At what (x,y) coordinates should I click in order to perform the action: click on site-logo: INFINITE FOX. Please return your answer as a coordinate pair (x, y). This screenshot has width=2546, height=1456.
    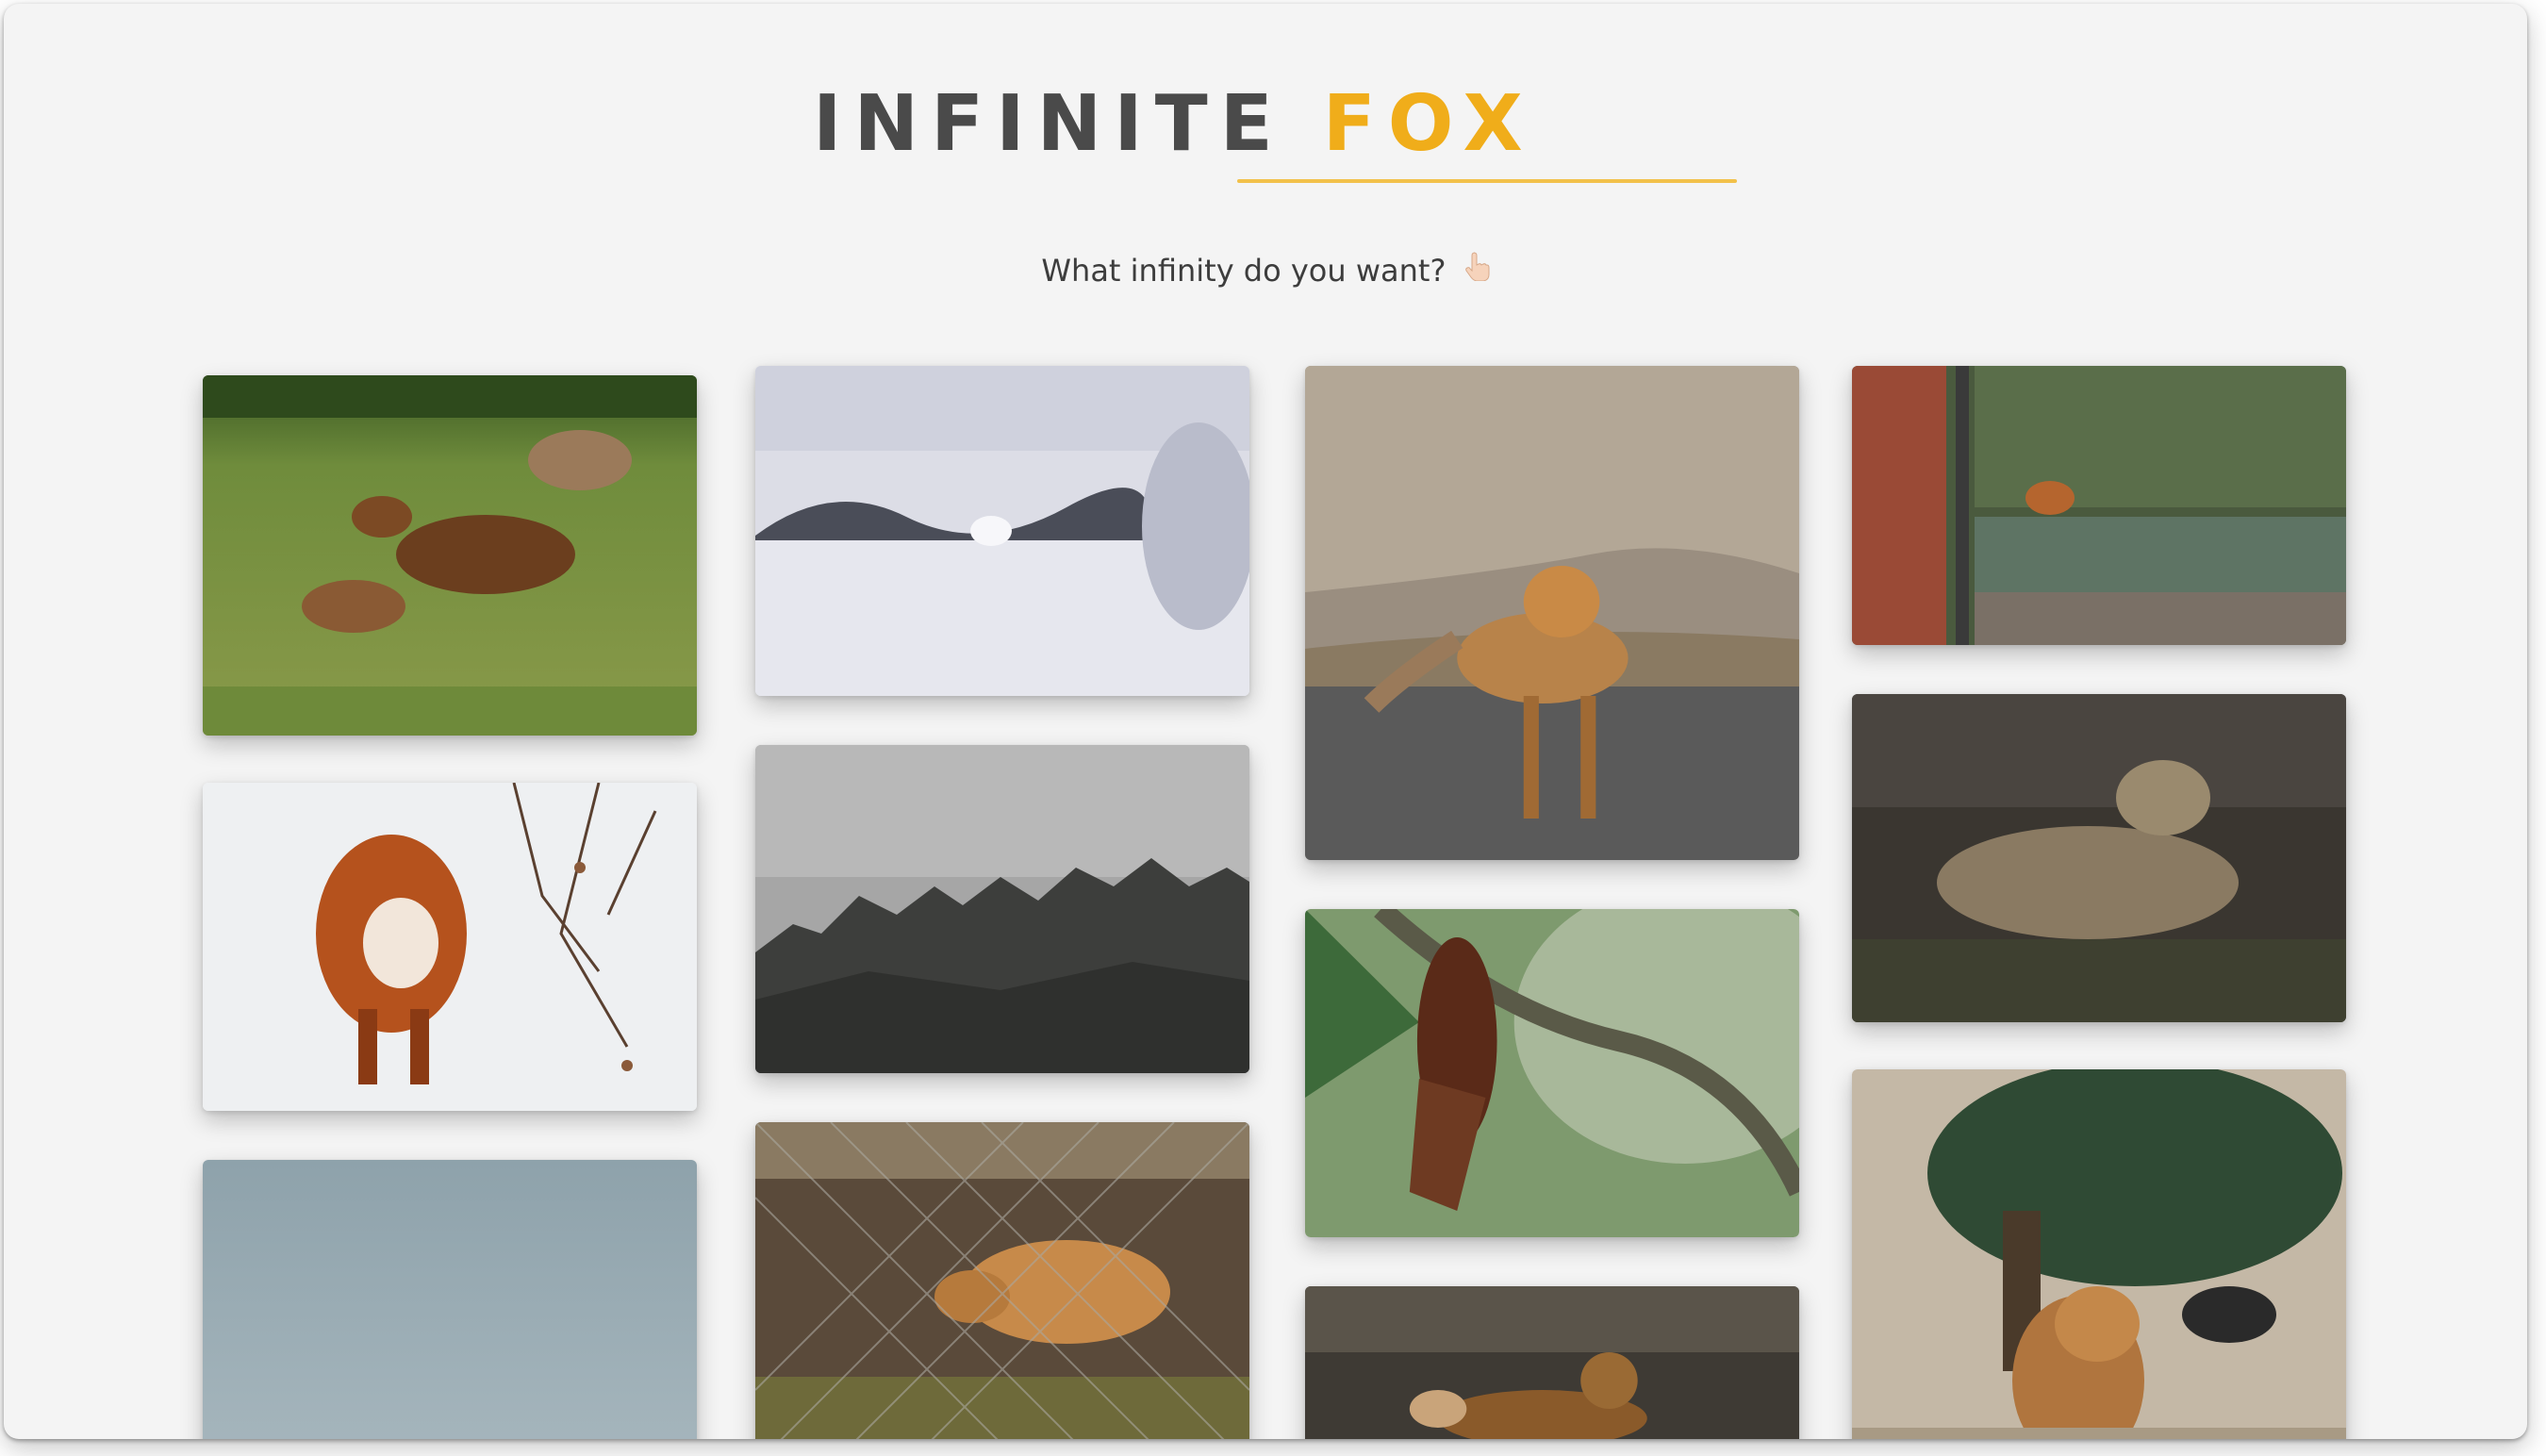
    Looking at the image, I should click on (1168, 125).